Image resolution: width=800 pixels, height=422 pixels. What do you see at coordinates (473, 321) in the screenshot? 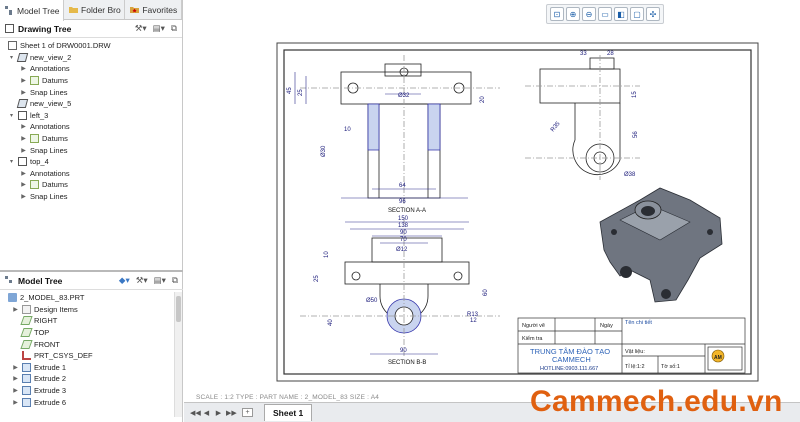
I see `dim-12b: 12` at bounding box center [473, 321].